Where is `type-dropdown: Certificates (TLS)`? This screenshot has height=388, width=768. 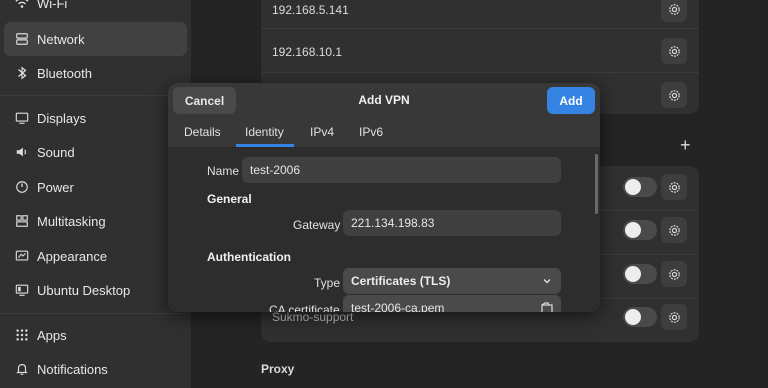
type-dropdown: Certificates (TLS) is located at coordinates (452, 281).